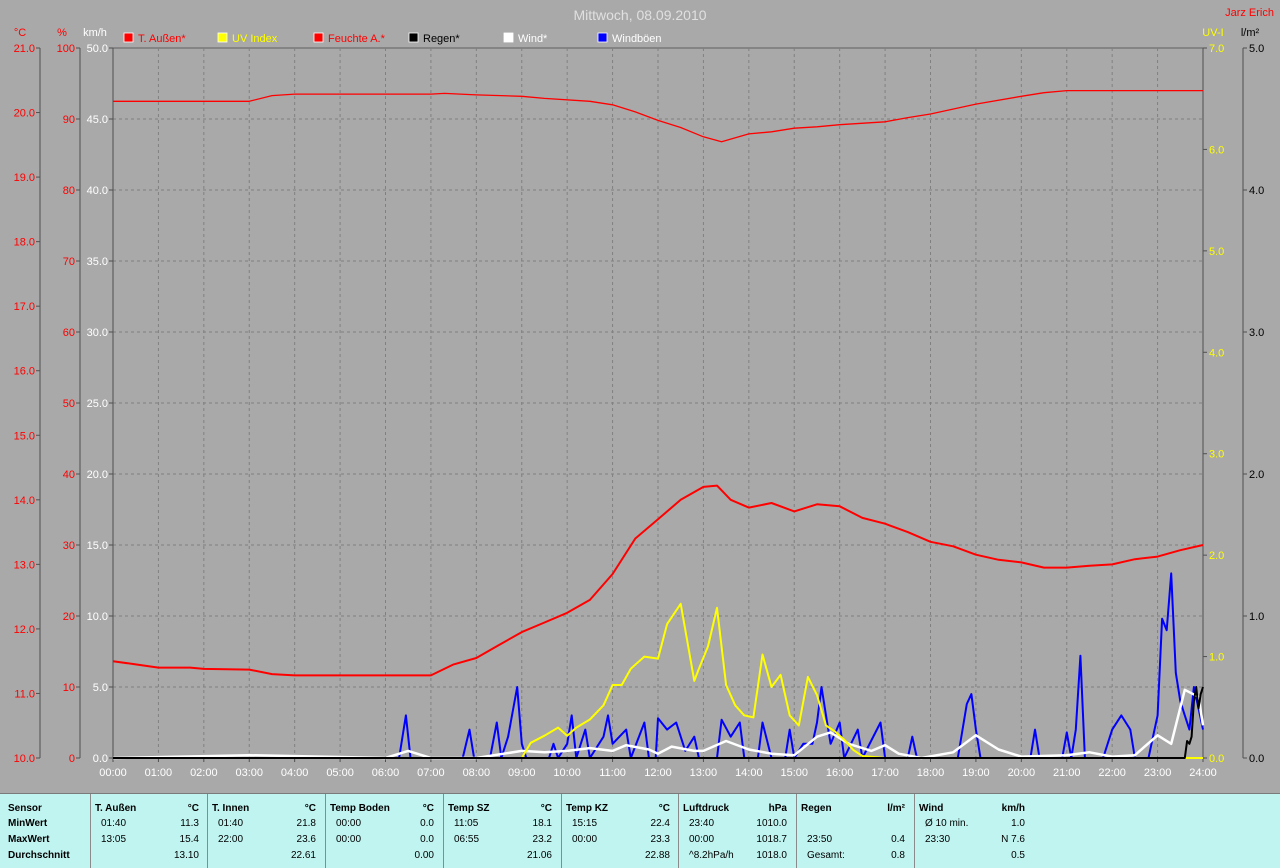 This screenshot has height=868, width=1280. What do you see at coordinates (1249, 13) in the screenshot?
I see `author-label: Jarz Erich` at bounding box center [1249, 13].